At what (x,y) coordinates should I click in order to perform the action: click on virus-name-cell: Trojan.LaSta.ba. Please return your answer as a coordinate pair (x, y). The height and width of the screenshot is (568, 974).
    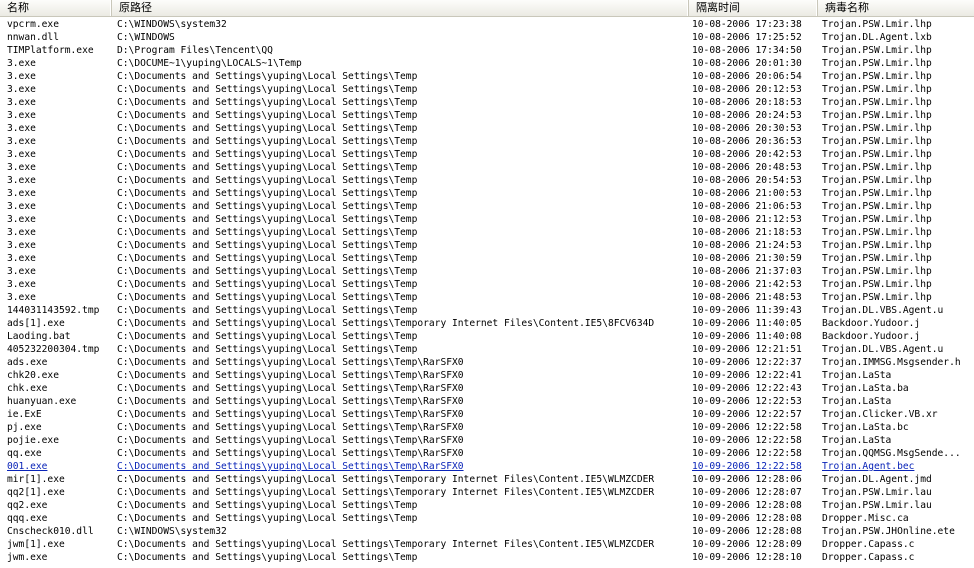
    Looking at the image, I should click on (865, 388).